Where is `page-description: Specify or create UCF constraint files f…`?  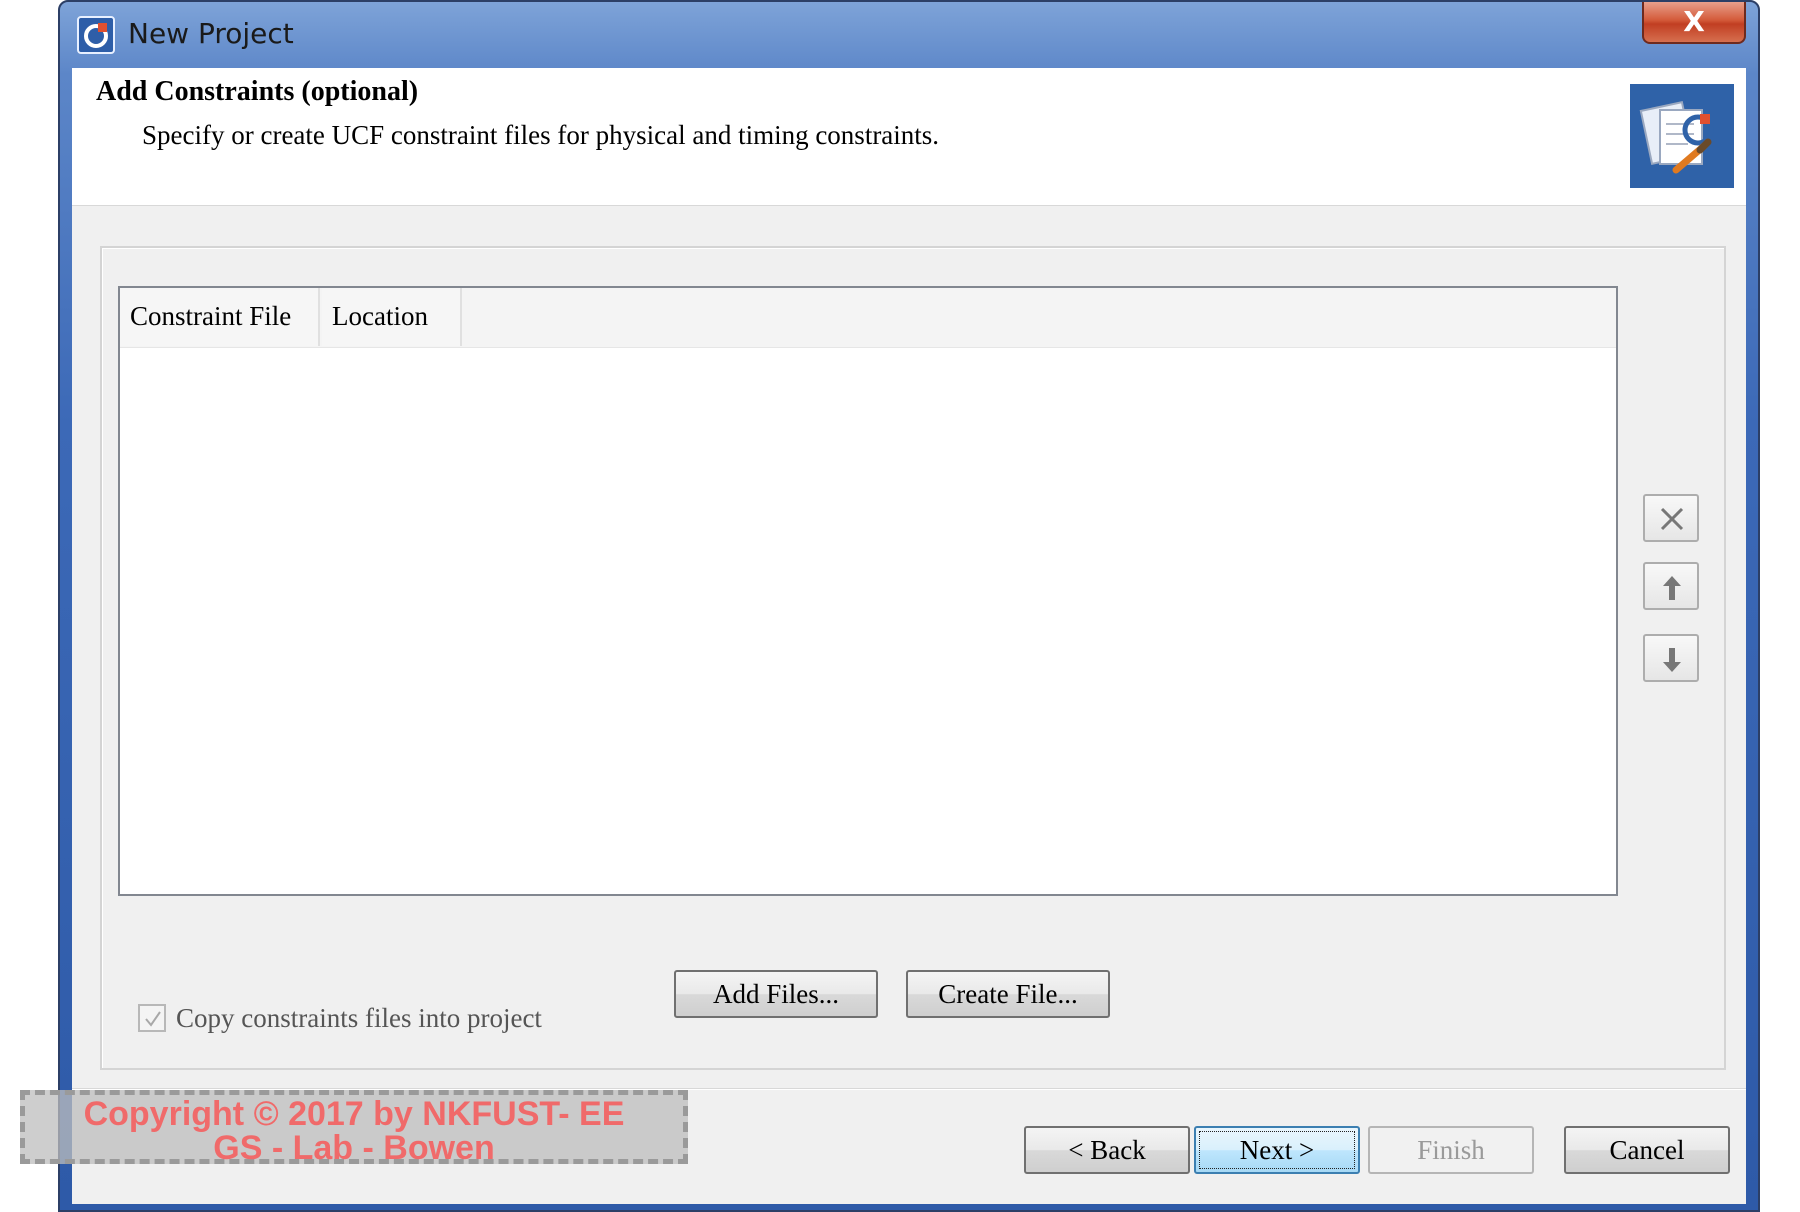
page-description: Specify or create UCF constraint files f… is located at coordinates (541, 135).